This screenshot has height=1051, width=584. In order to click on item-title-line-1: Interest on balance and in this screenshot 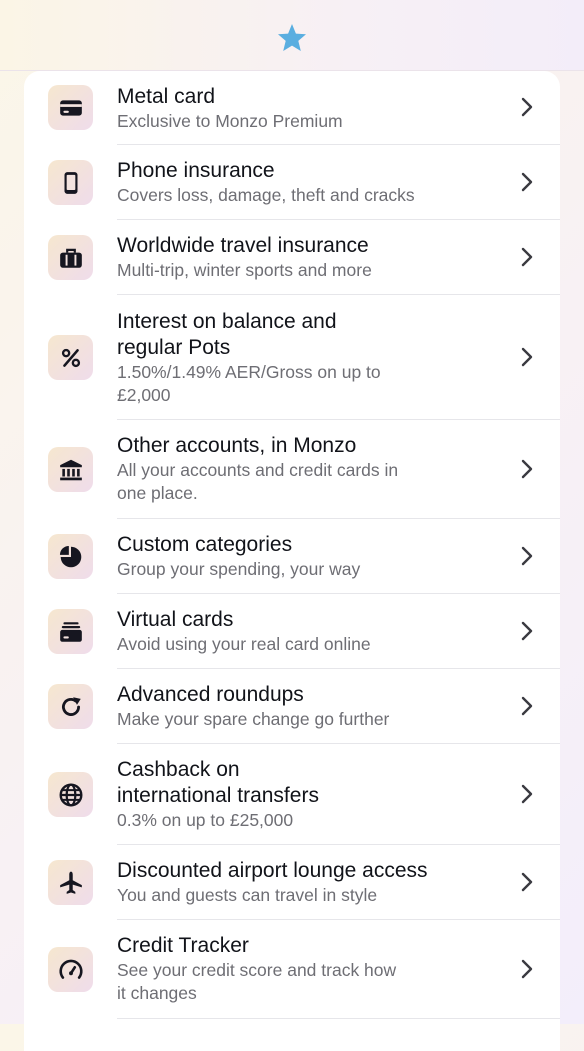, I will do `click(227, 321)`.